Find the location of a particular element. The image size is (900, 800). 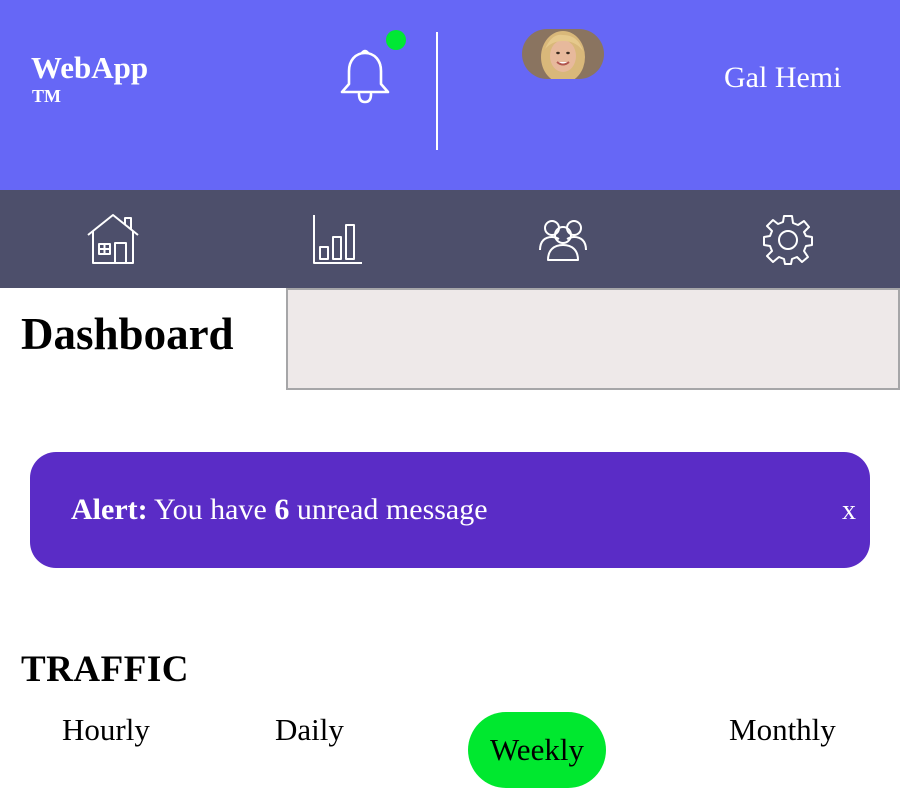

tab-hourly: Hourly is located at coordinates (106, 730).